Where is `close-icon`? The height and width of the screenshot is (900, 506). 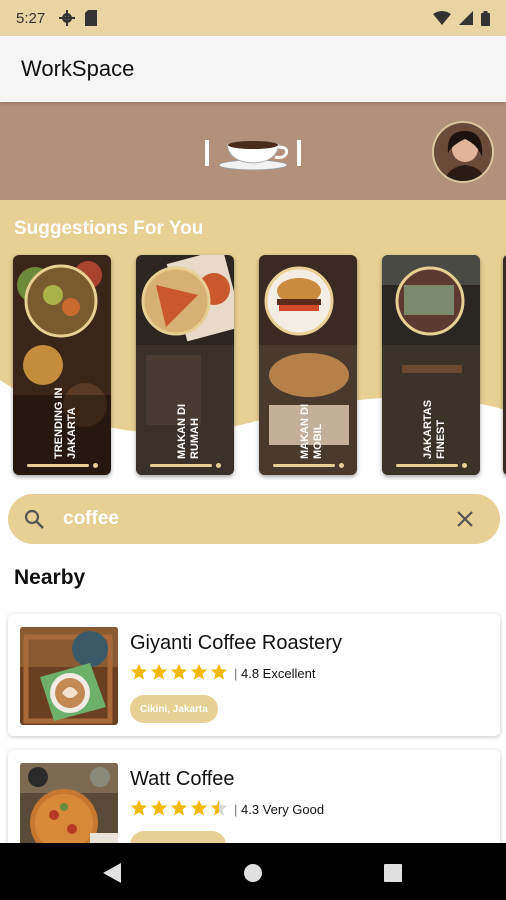 close-icon is located at coordinates (465, 519).